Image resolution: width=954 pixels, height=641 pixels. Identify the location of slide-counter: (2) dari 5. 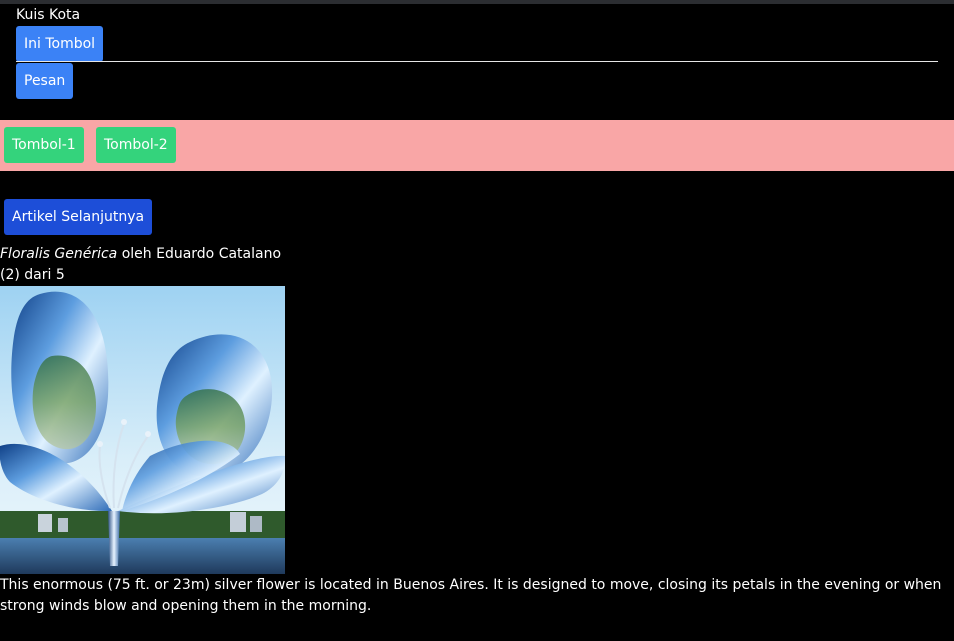
(32, 275).